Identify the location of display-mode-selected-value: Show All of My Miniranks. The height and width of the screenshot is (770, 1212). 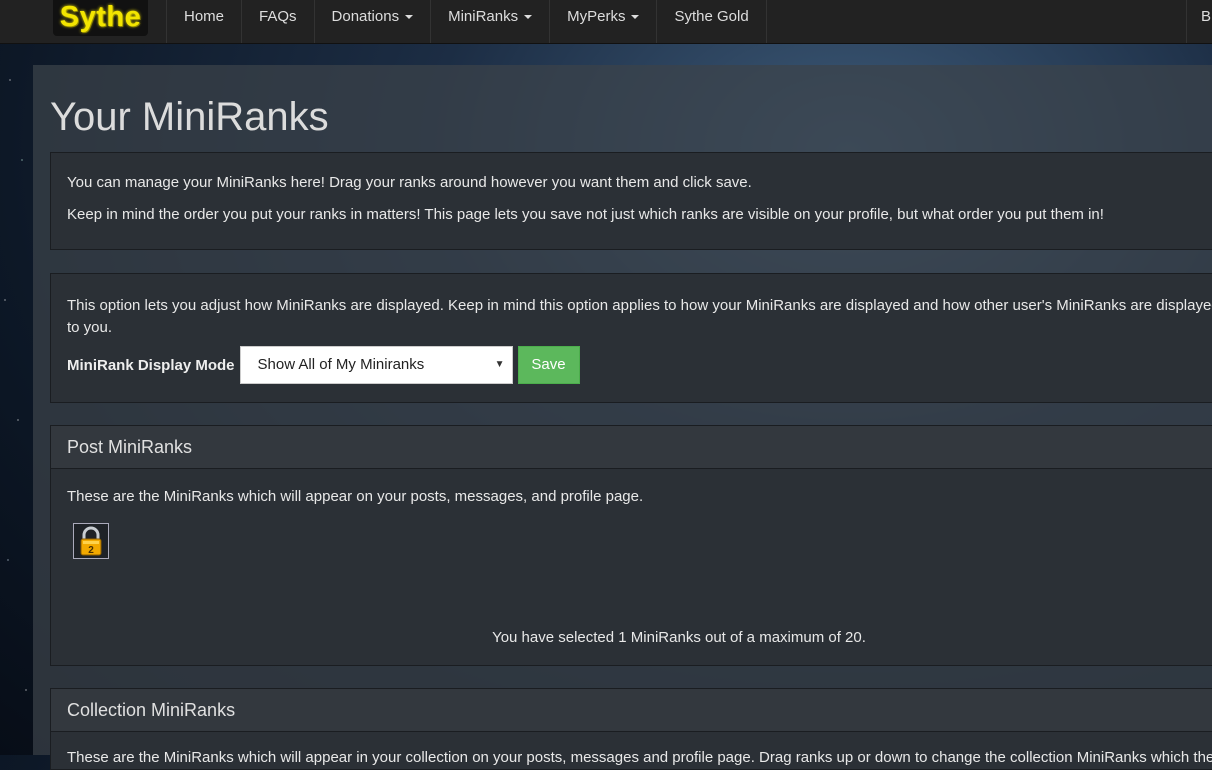
(341, 364).